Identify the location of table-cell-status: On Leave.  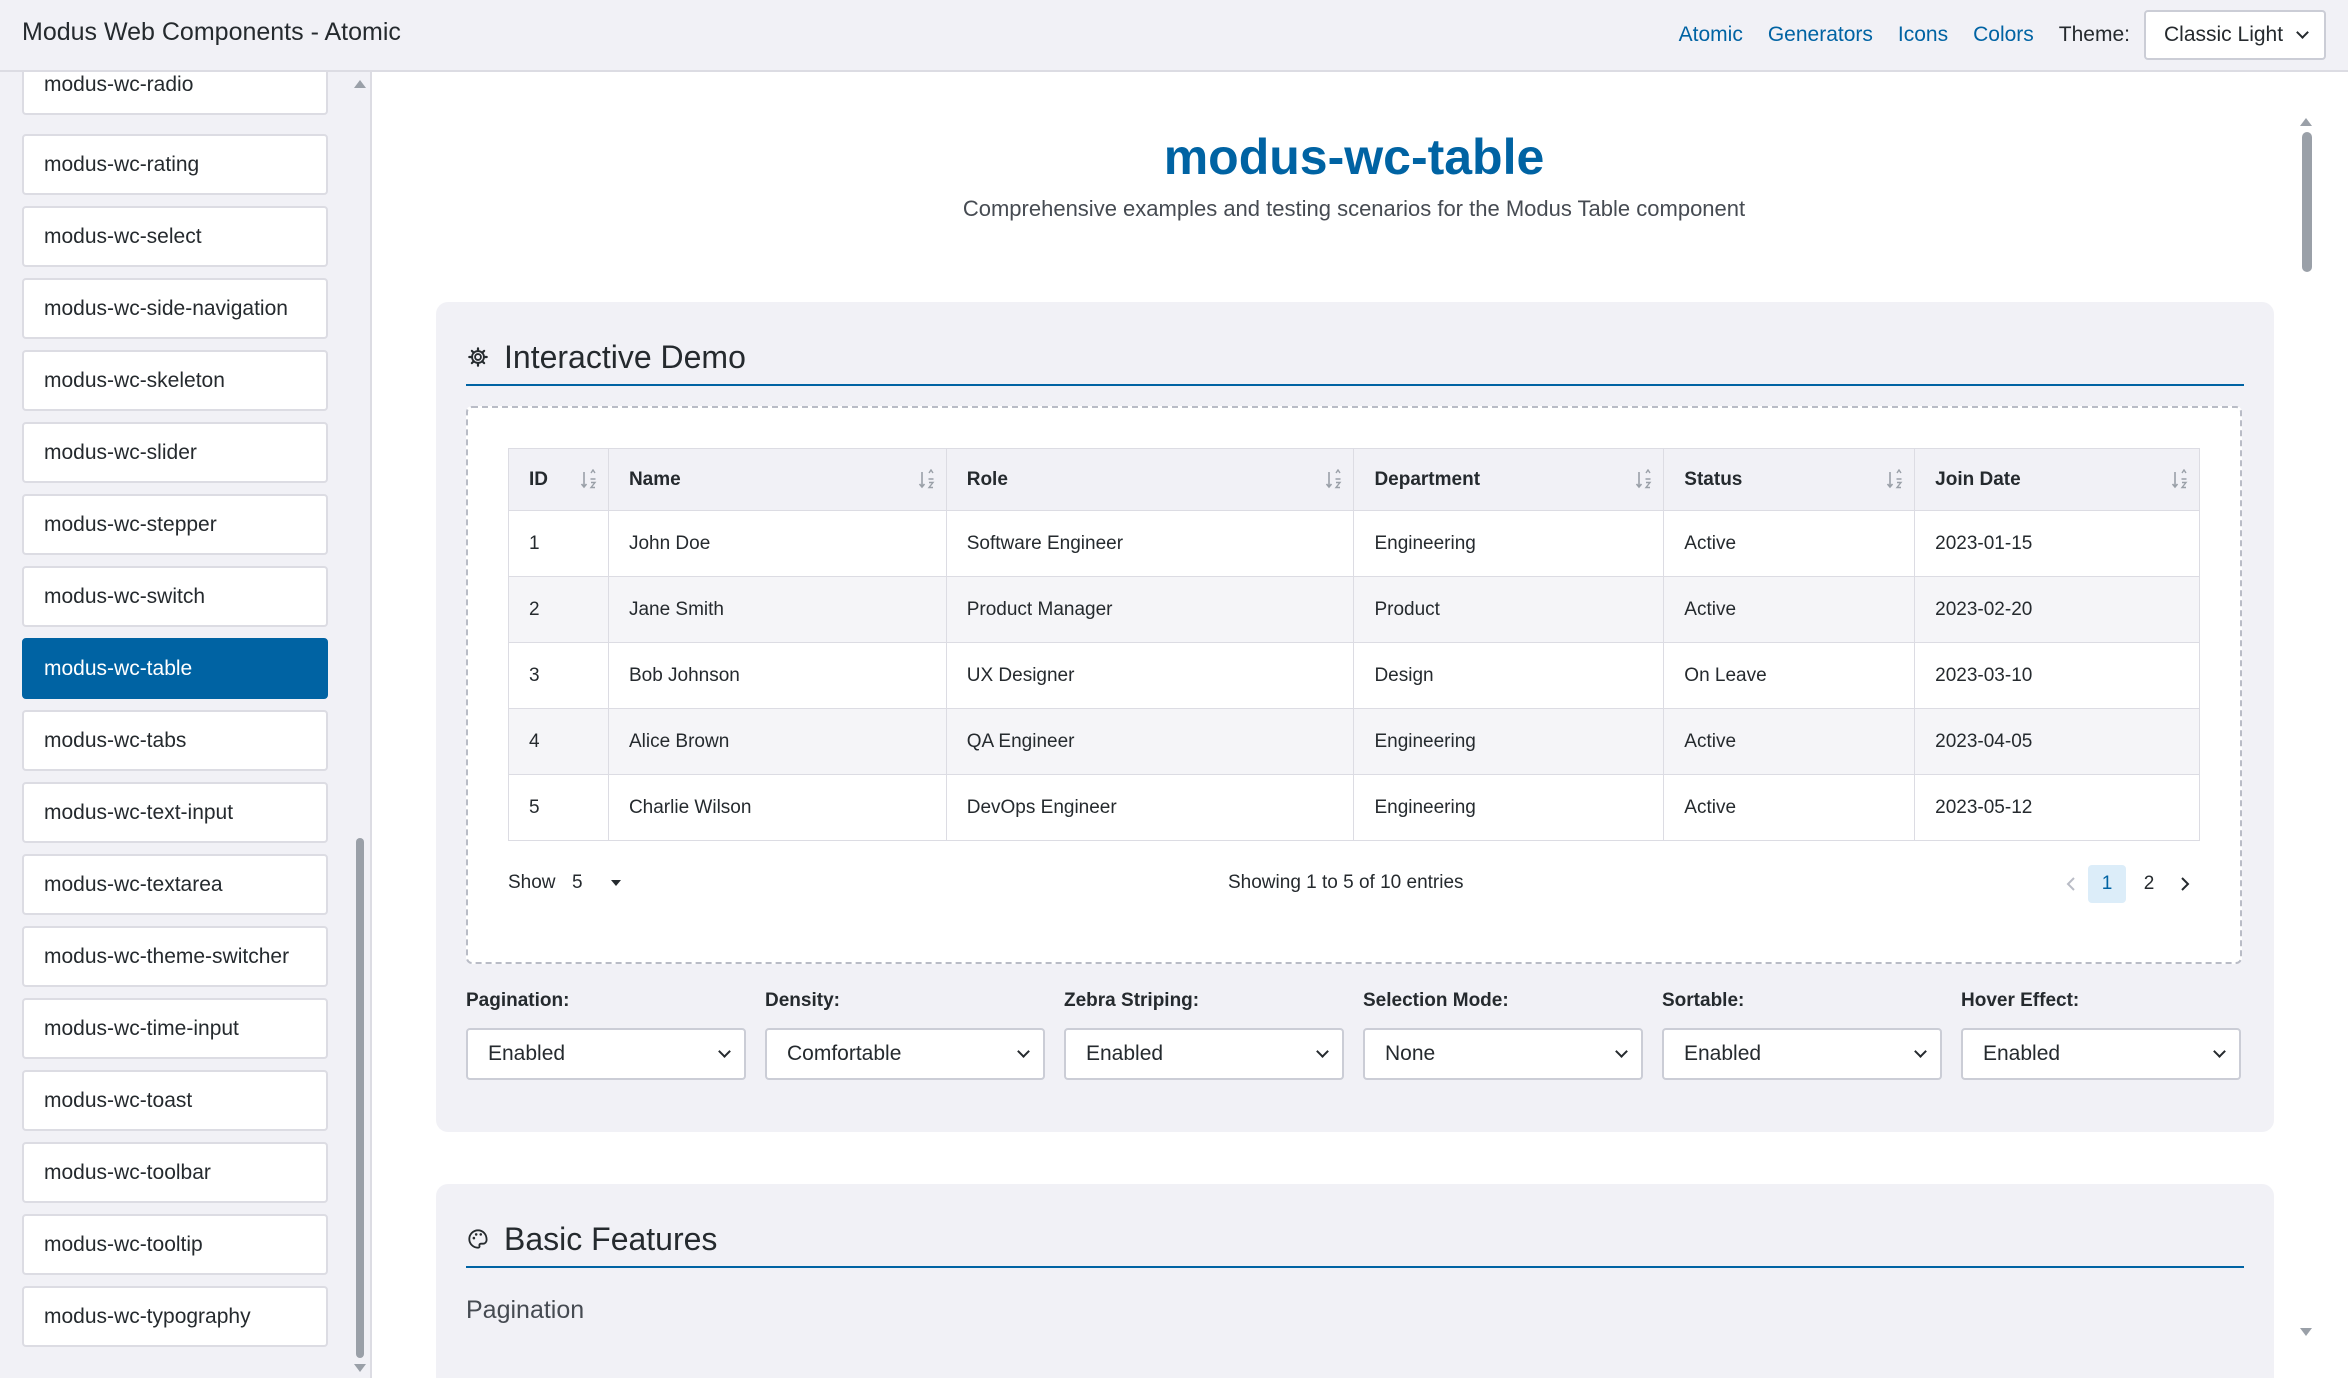
(1789, 675).